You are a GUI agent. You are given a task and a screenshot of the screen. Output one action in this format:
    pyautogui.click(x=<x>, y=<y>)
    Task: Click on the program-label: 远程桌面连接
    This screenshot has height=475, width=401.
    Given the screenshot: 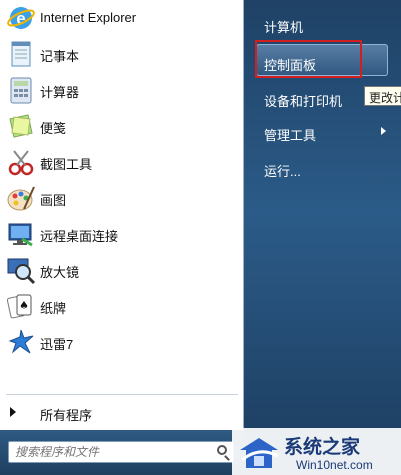 What is the action you would take?
    pyautogui.click(x=79, y=236)
    